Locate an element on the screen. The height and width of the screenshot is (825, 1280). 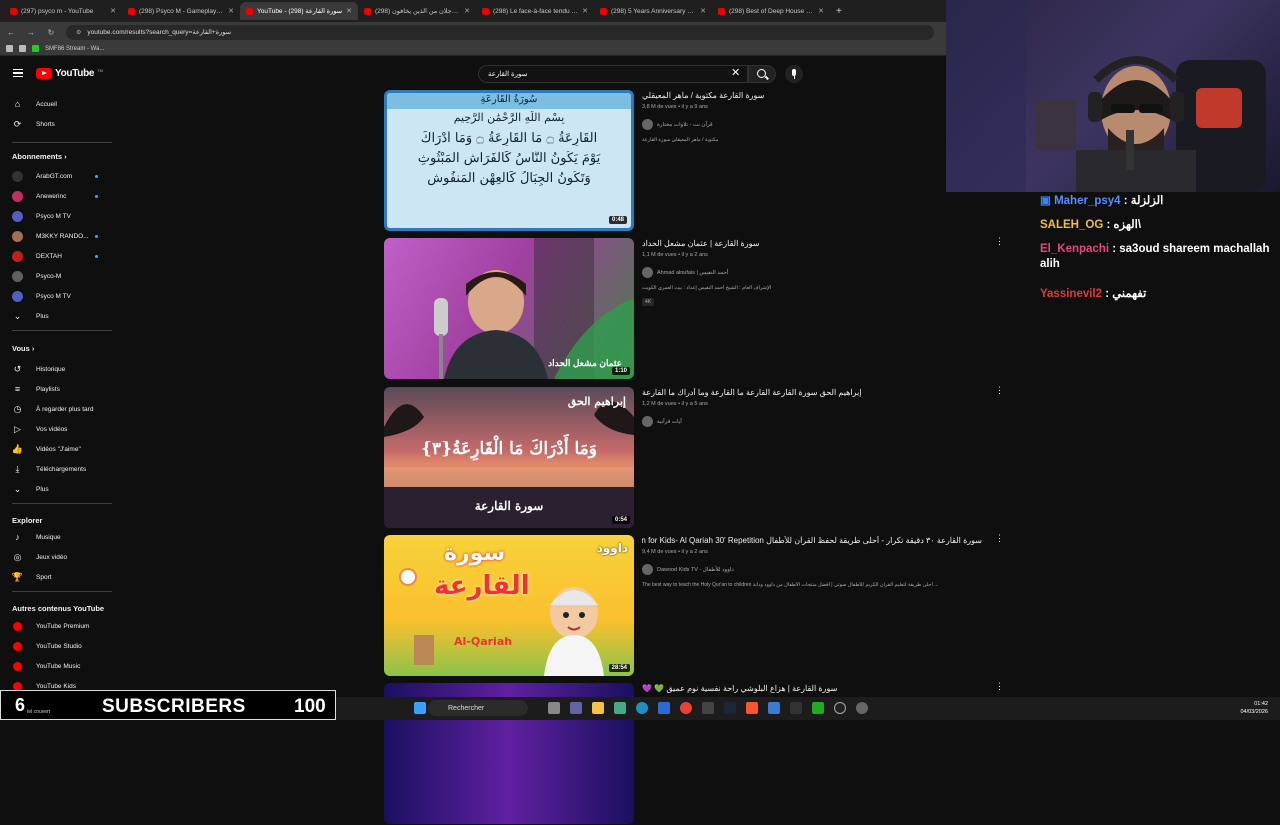
video-title: سورة القارعة مكتوبة / ماهر المعيقلي is located at coordinates (812, 95).